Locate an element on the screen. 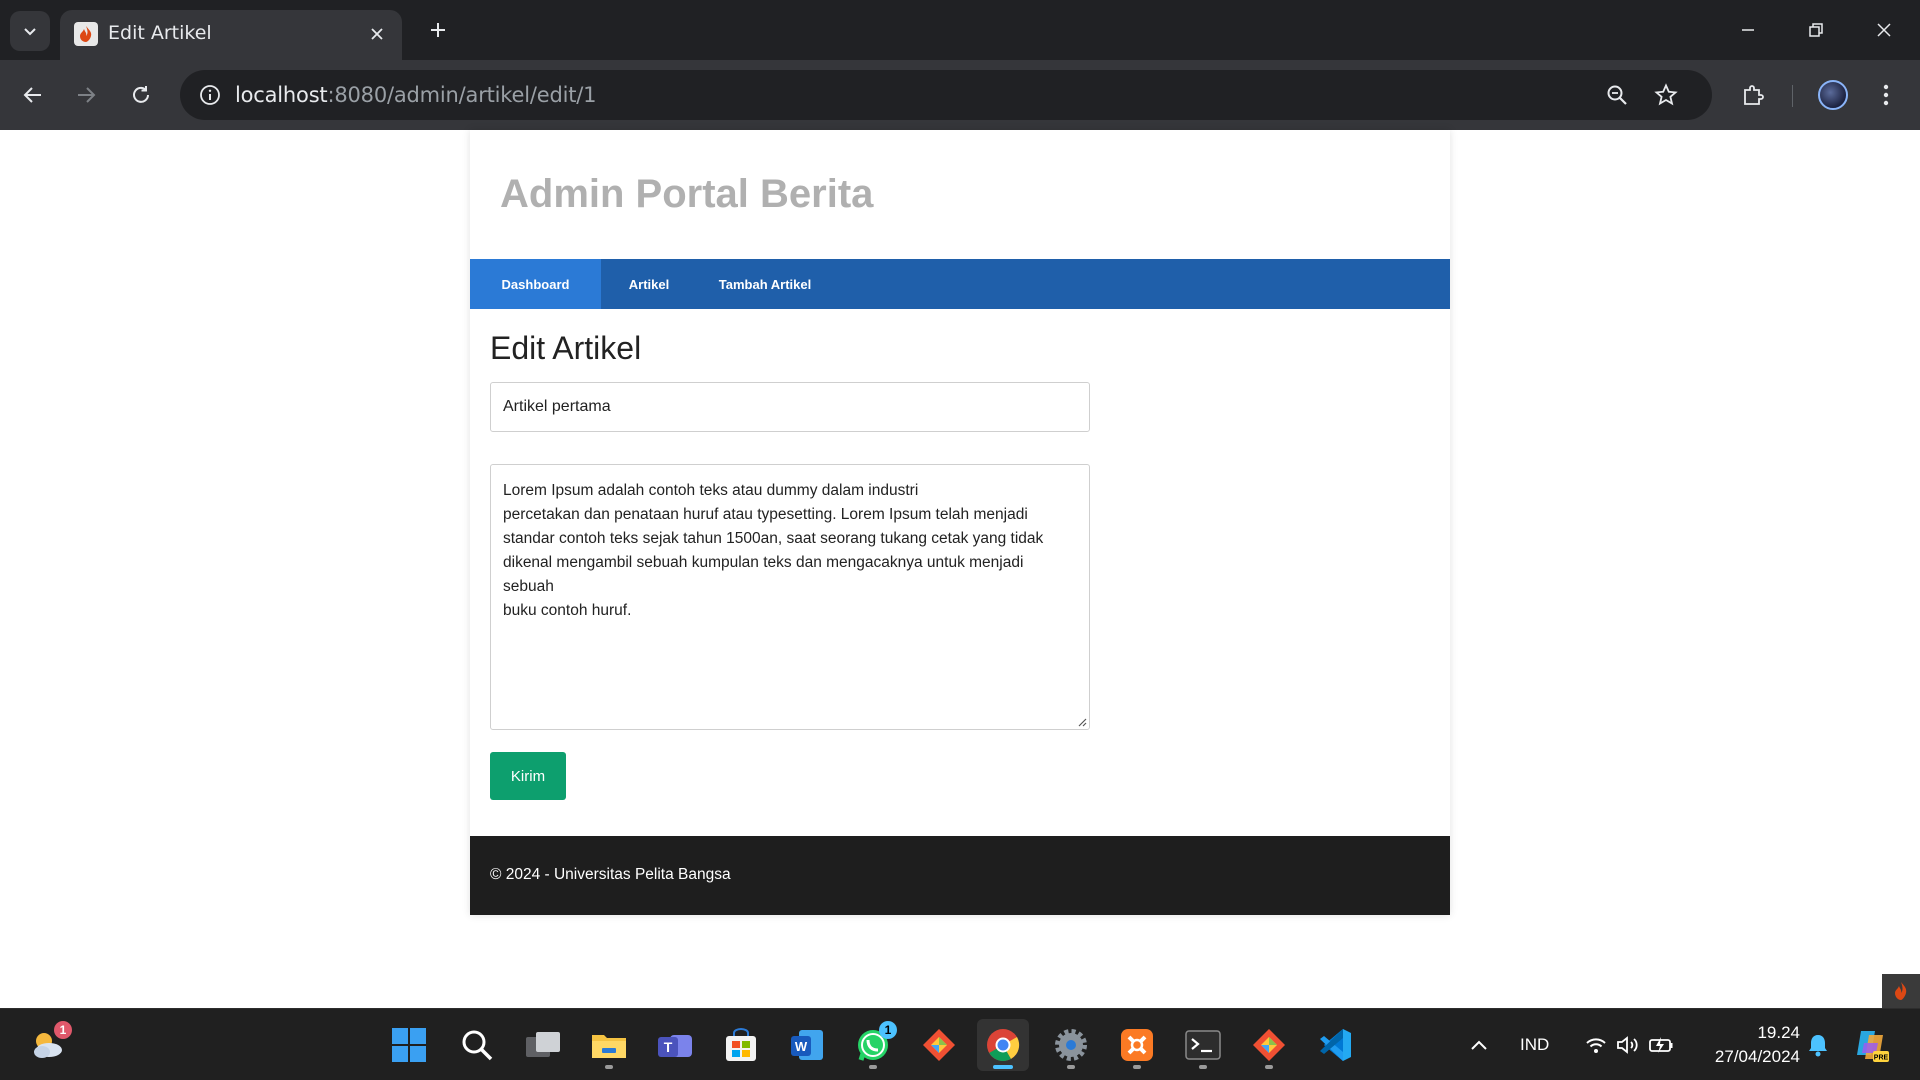 This screenshot has width=1920, height=1080. zoom-button is located at coordinates (1617, 95).